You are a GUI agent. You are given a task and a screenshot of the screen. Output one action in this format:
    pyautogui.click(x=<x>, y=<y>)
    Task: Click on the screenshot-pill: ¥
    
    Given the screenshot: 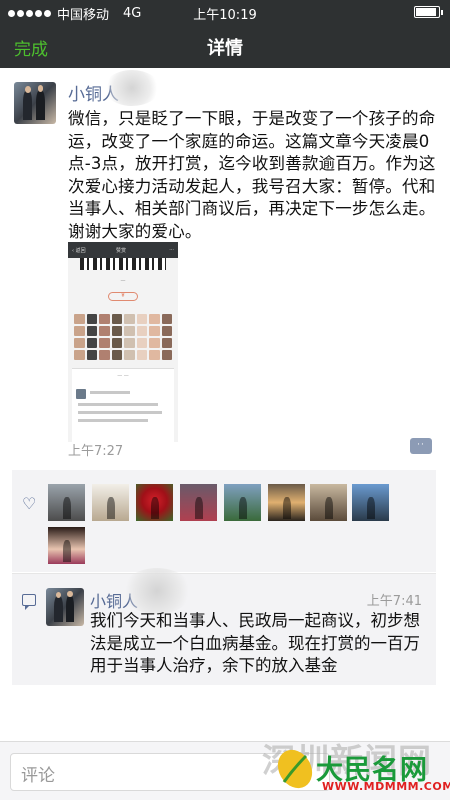 What is the action you would take?
    pyautogui.click(x=123, y=296)
    